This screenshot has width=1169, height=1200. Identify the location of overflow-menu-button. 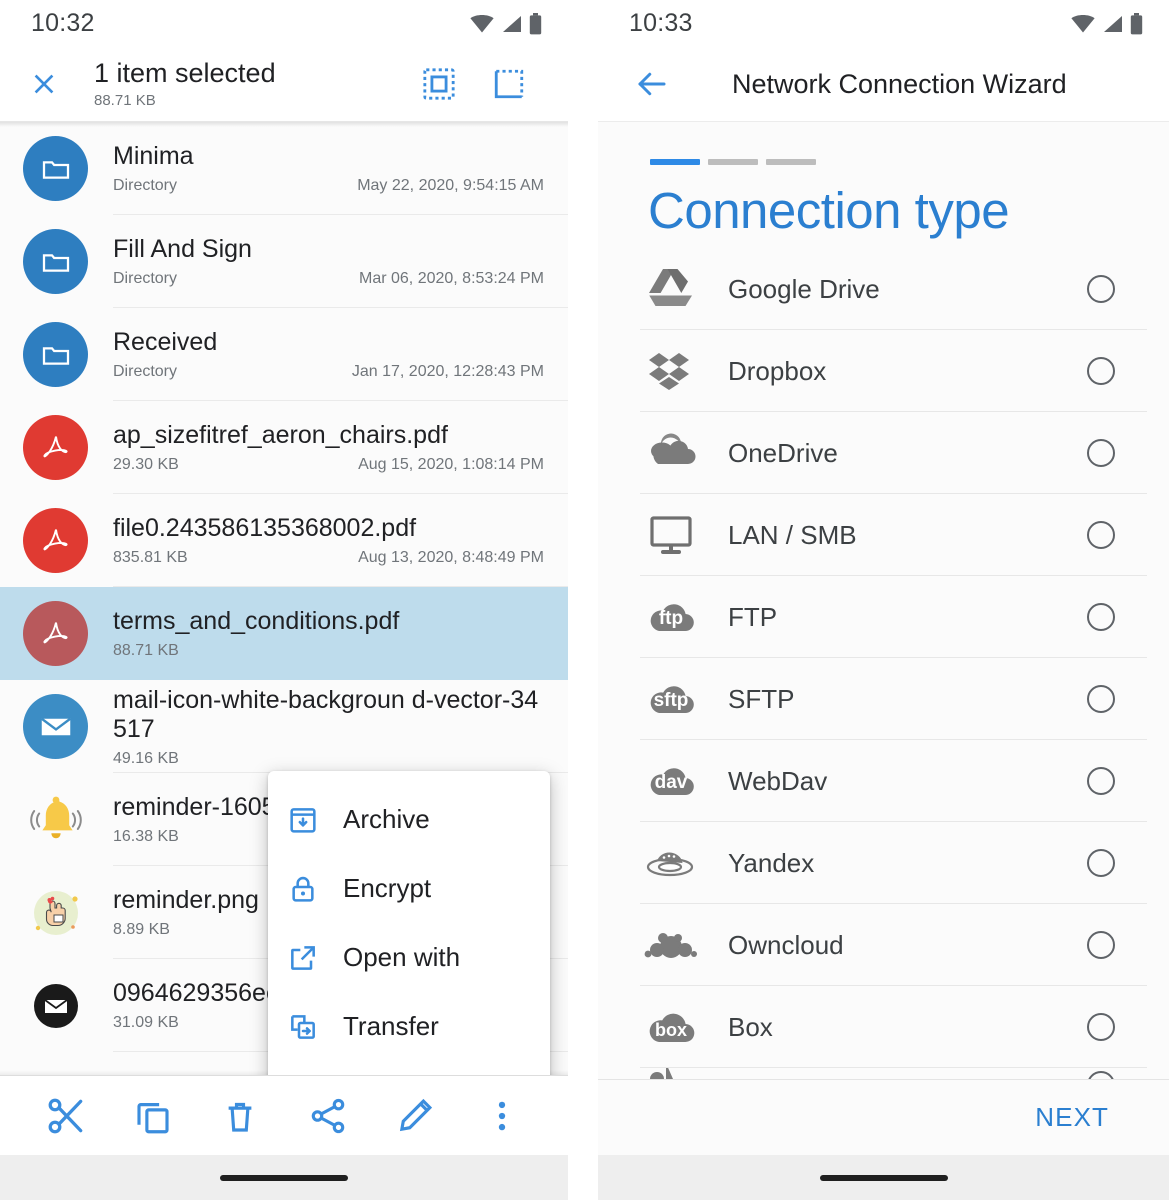
(502, 1116).